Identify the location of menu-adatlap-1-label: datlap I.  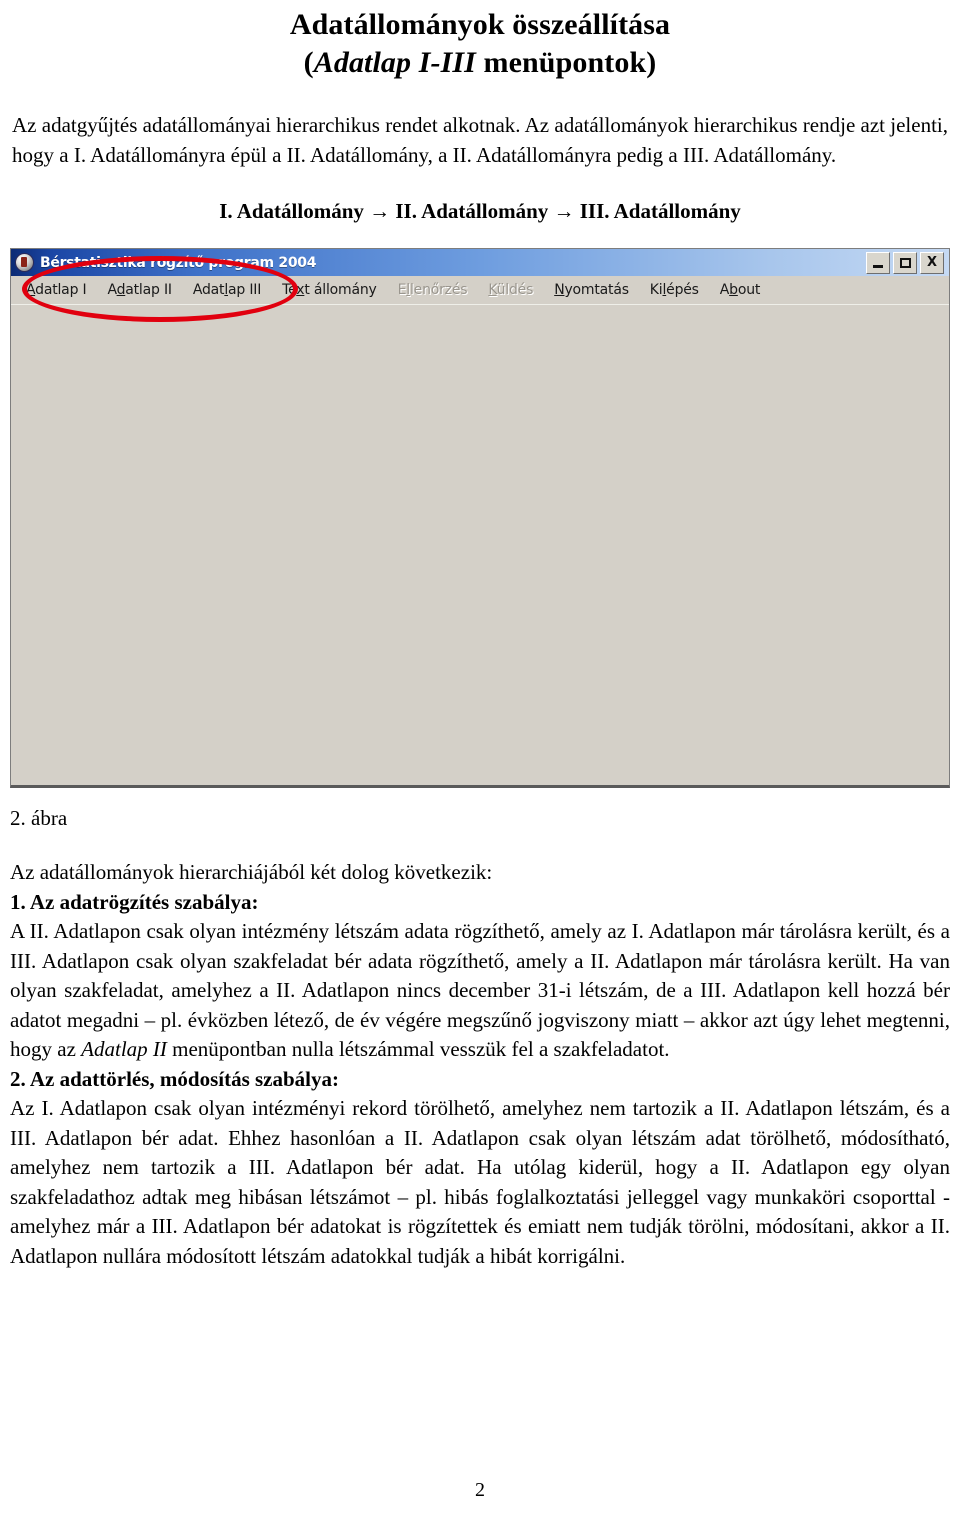
(61, 290).